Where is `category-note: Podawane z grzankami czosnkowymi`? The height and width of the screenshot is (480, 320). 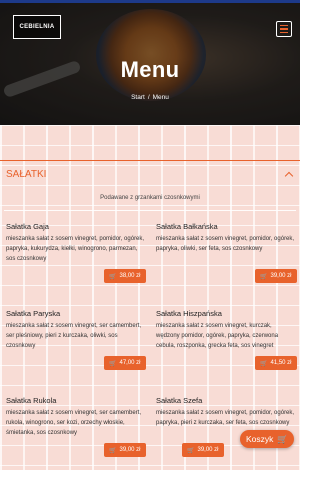 category-note: Podawane z grzankami czosnkowymi is located at coordinates (150, 198).